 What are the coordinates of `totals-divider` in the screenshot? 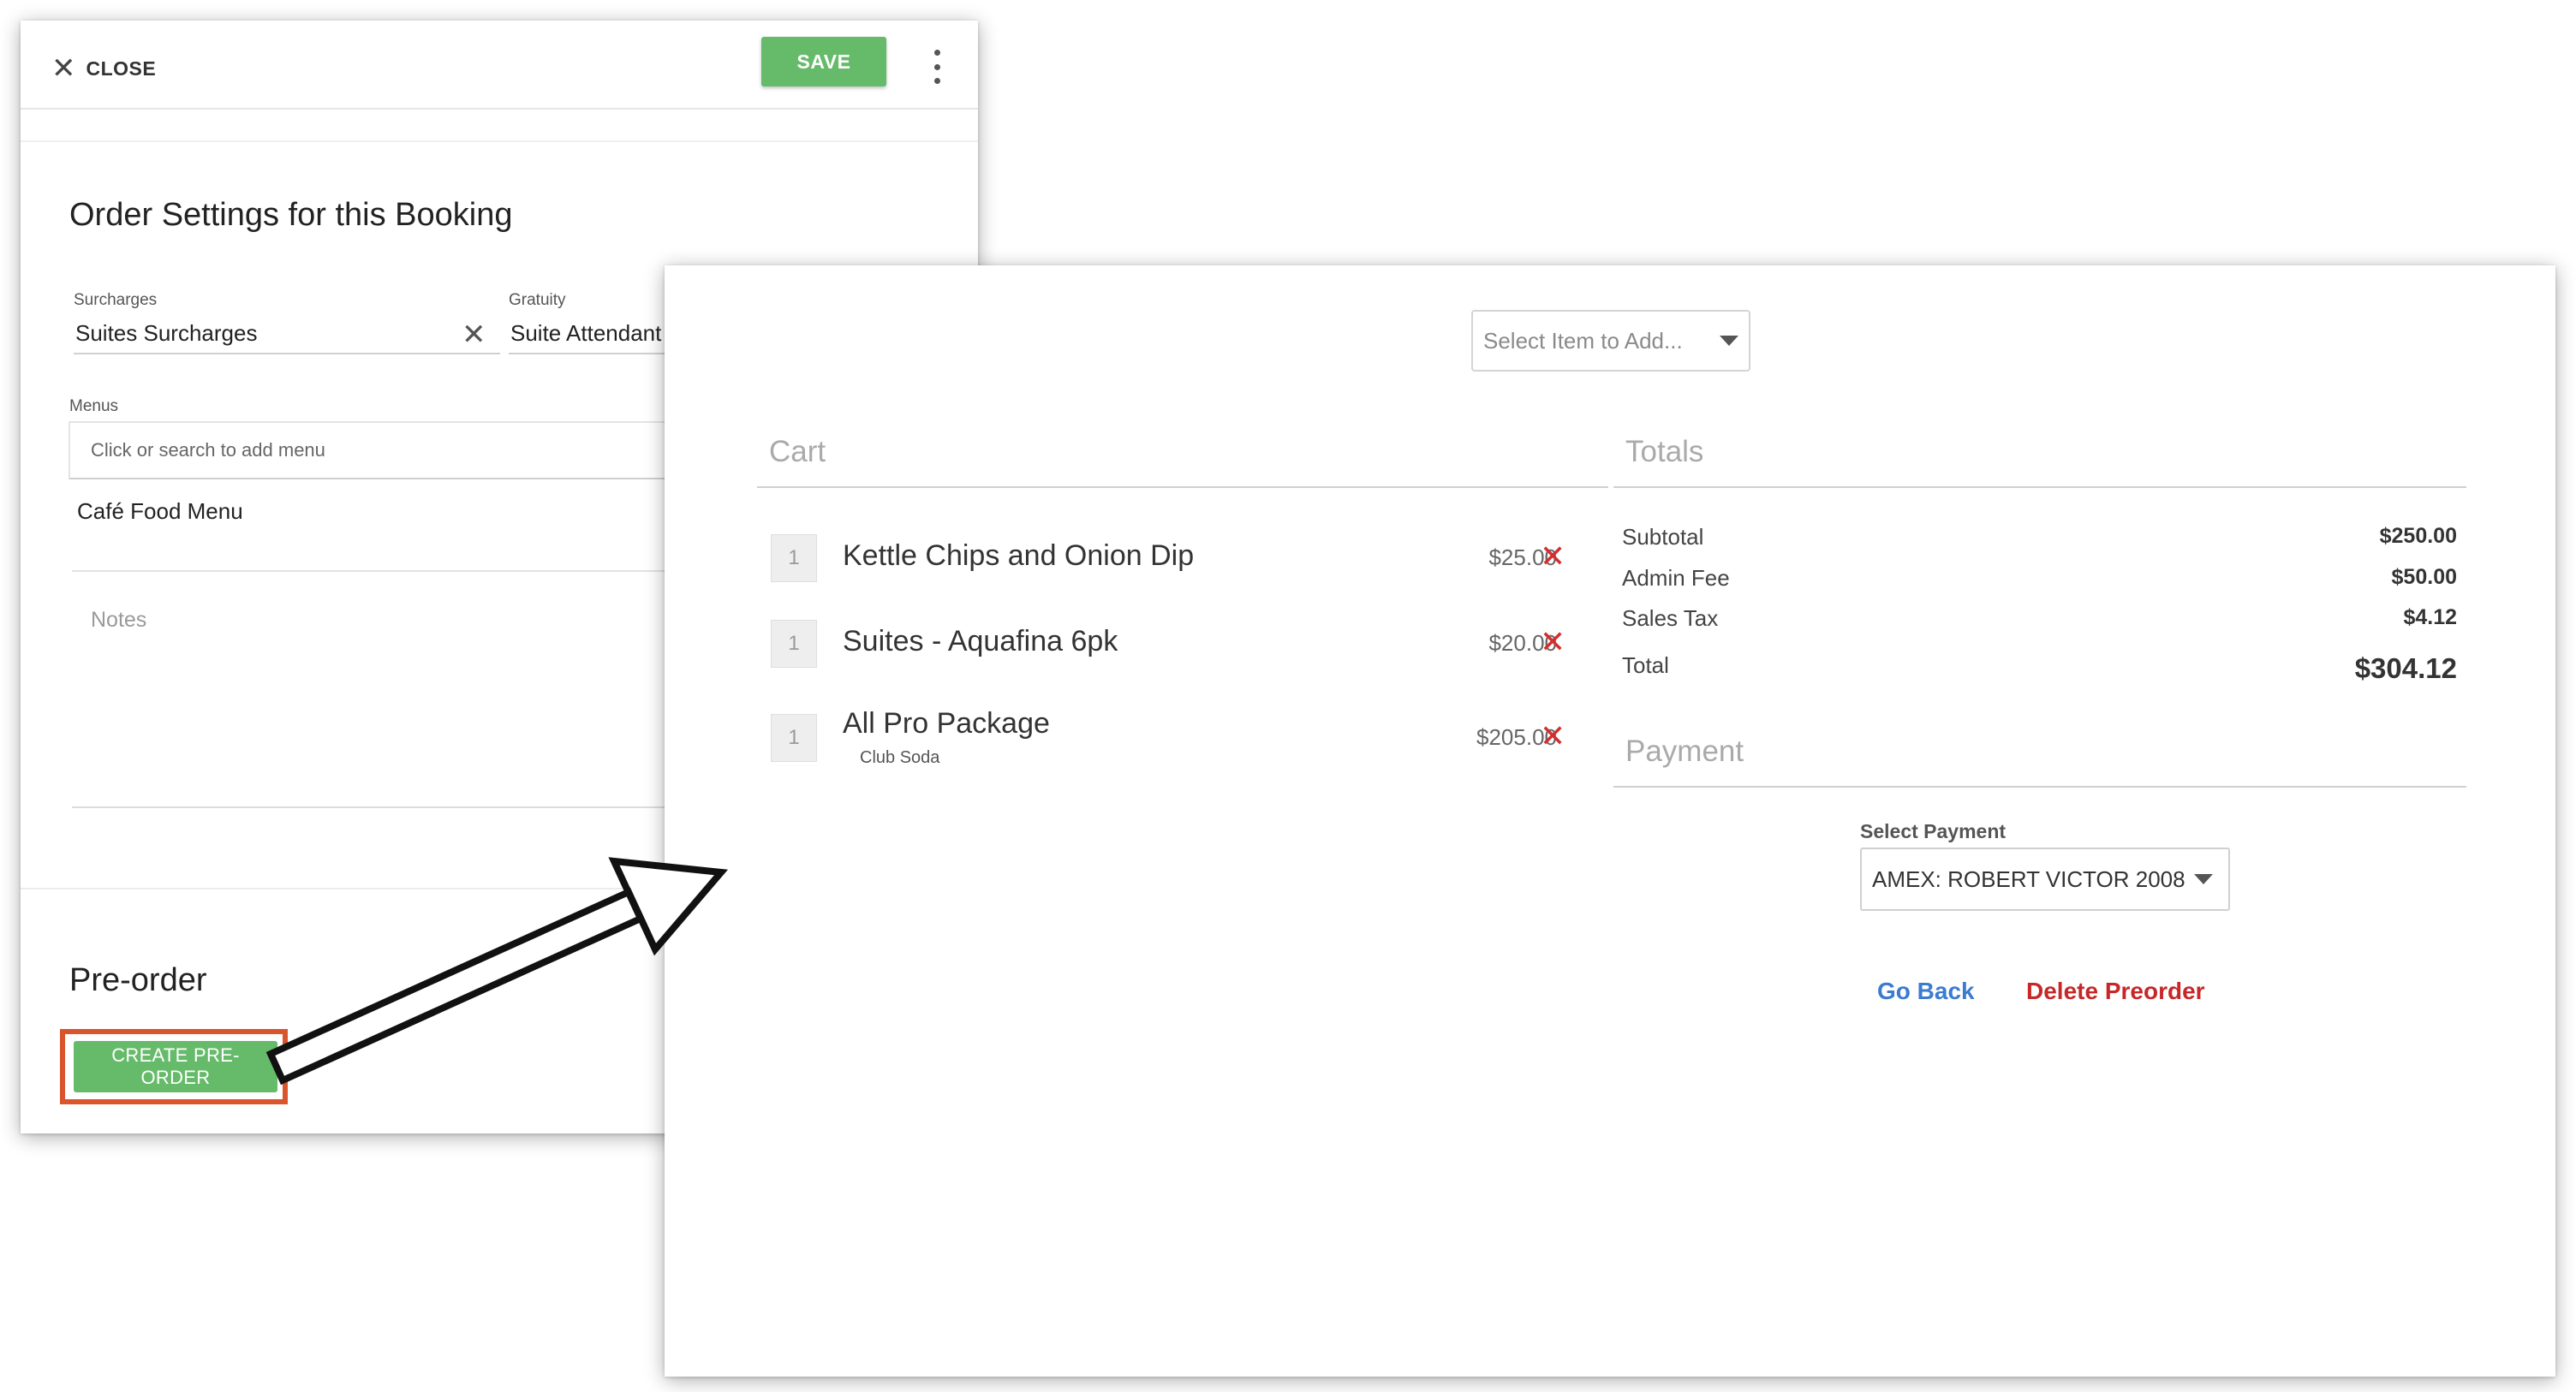 It's located at (2039, 487).